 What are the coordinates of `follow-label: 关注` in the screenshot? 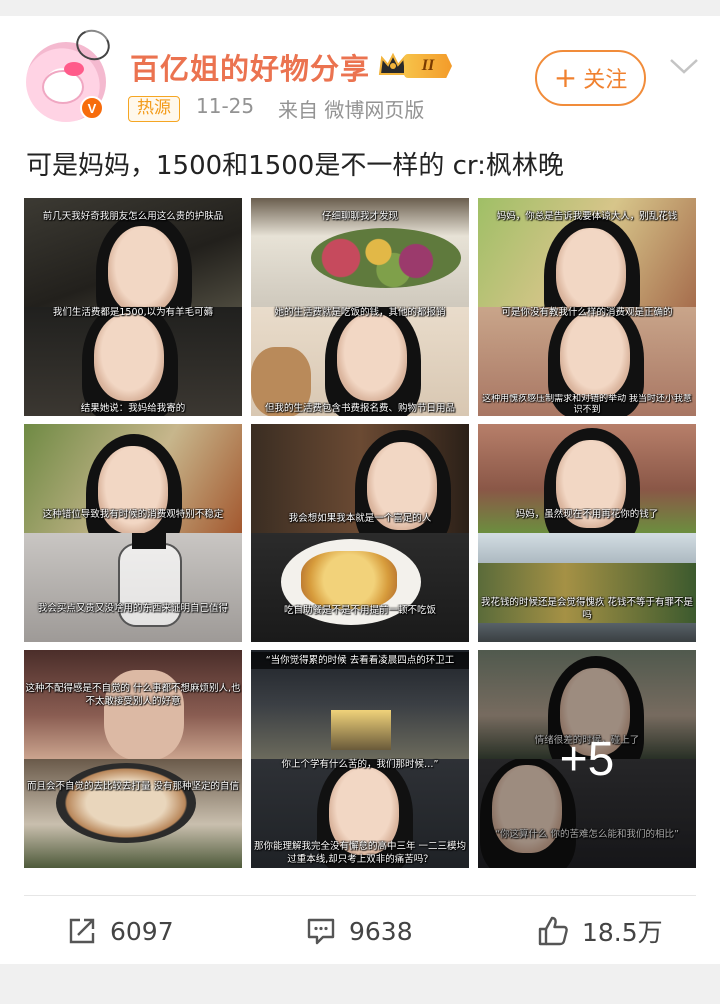 It's located at (605, 80).